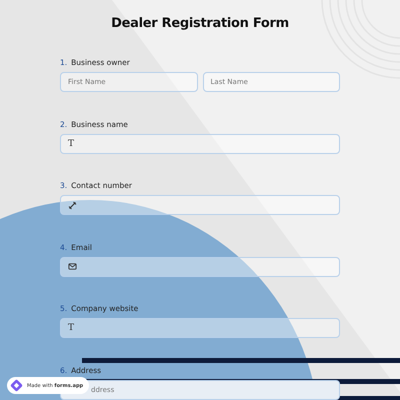 The height and width of the screenshot is (400, 400). Describe the element at coordinates (72, 266) in the screenshot. I see `envelope-icon` at that location.